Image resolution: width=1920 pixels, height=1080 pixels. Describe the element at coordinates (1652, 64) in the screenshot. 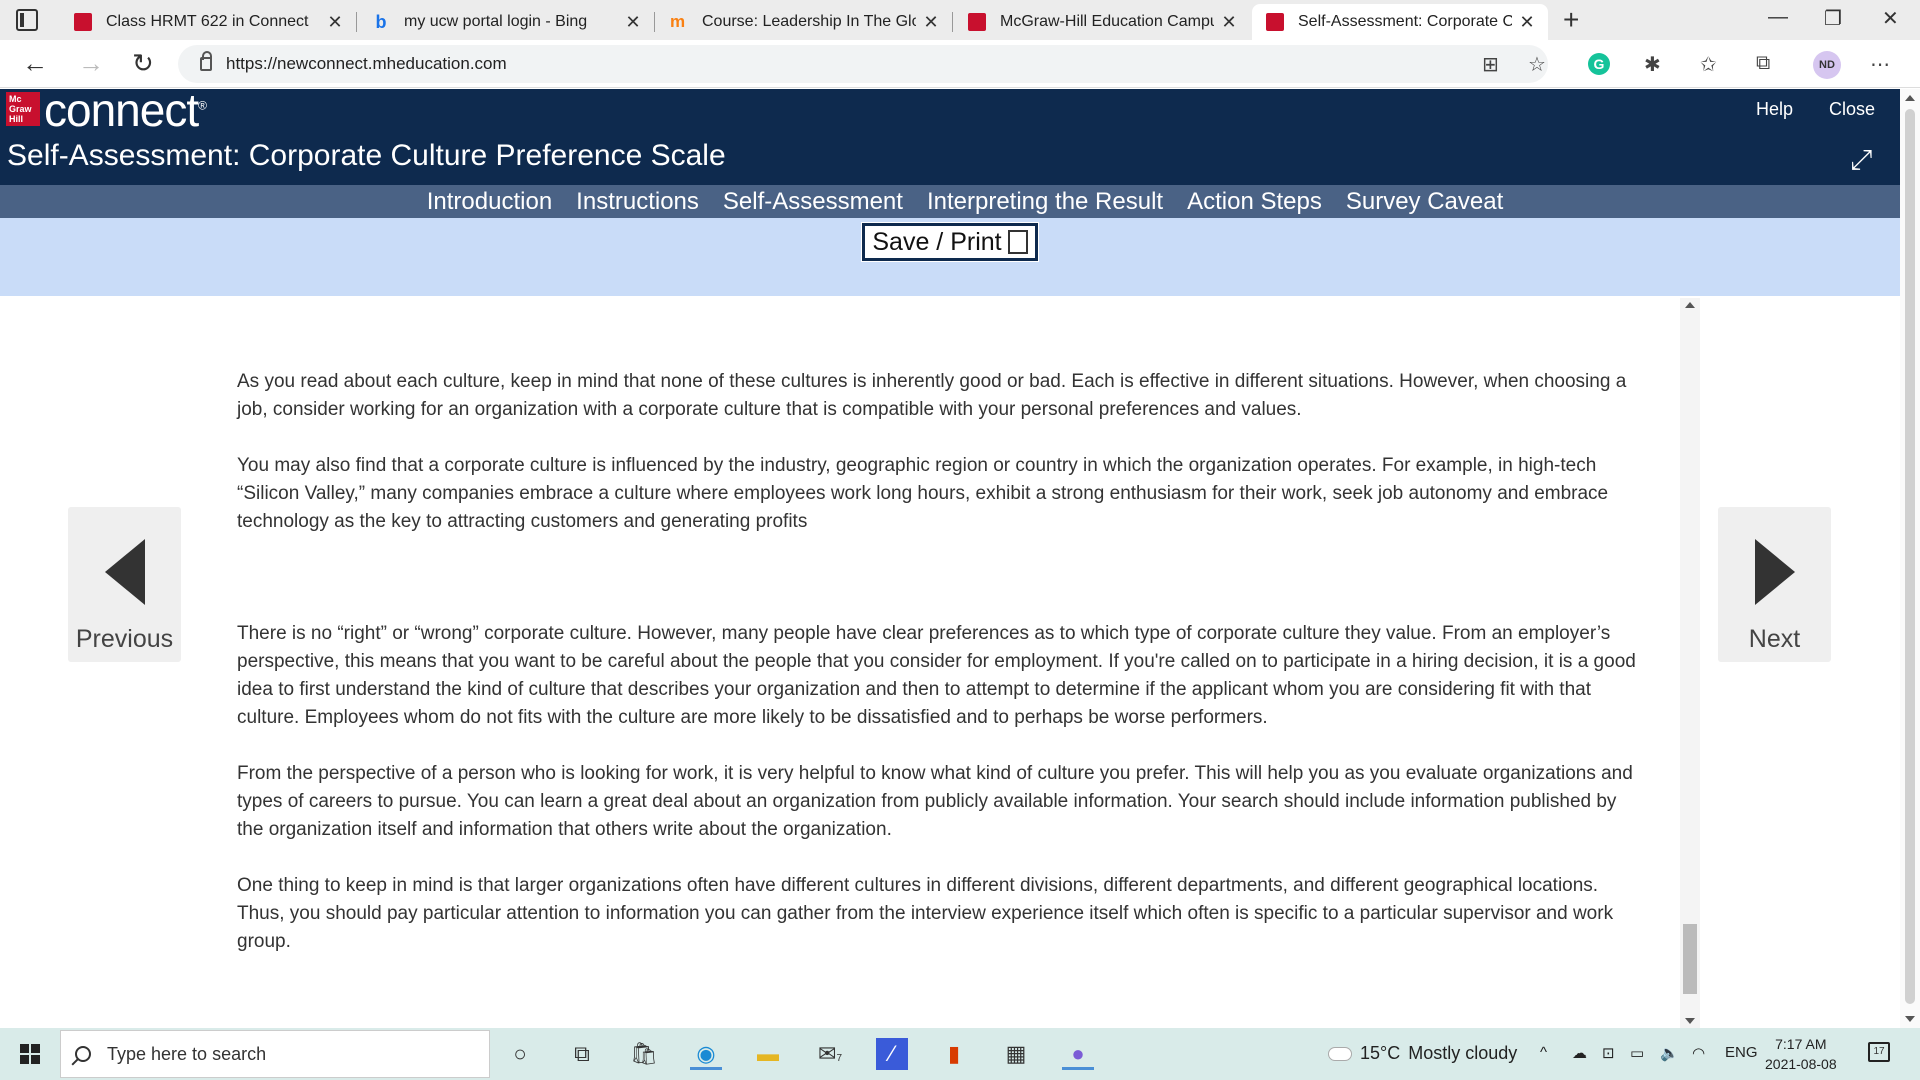

I see `extensions-icon: ✱` at that location.